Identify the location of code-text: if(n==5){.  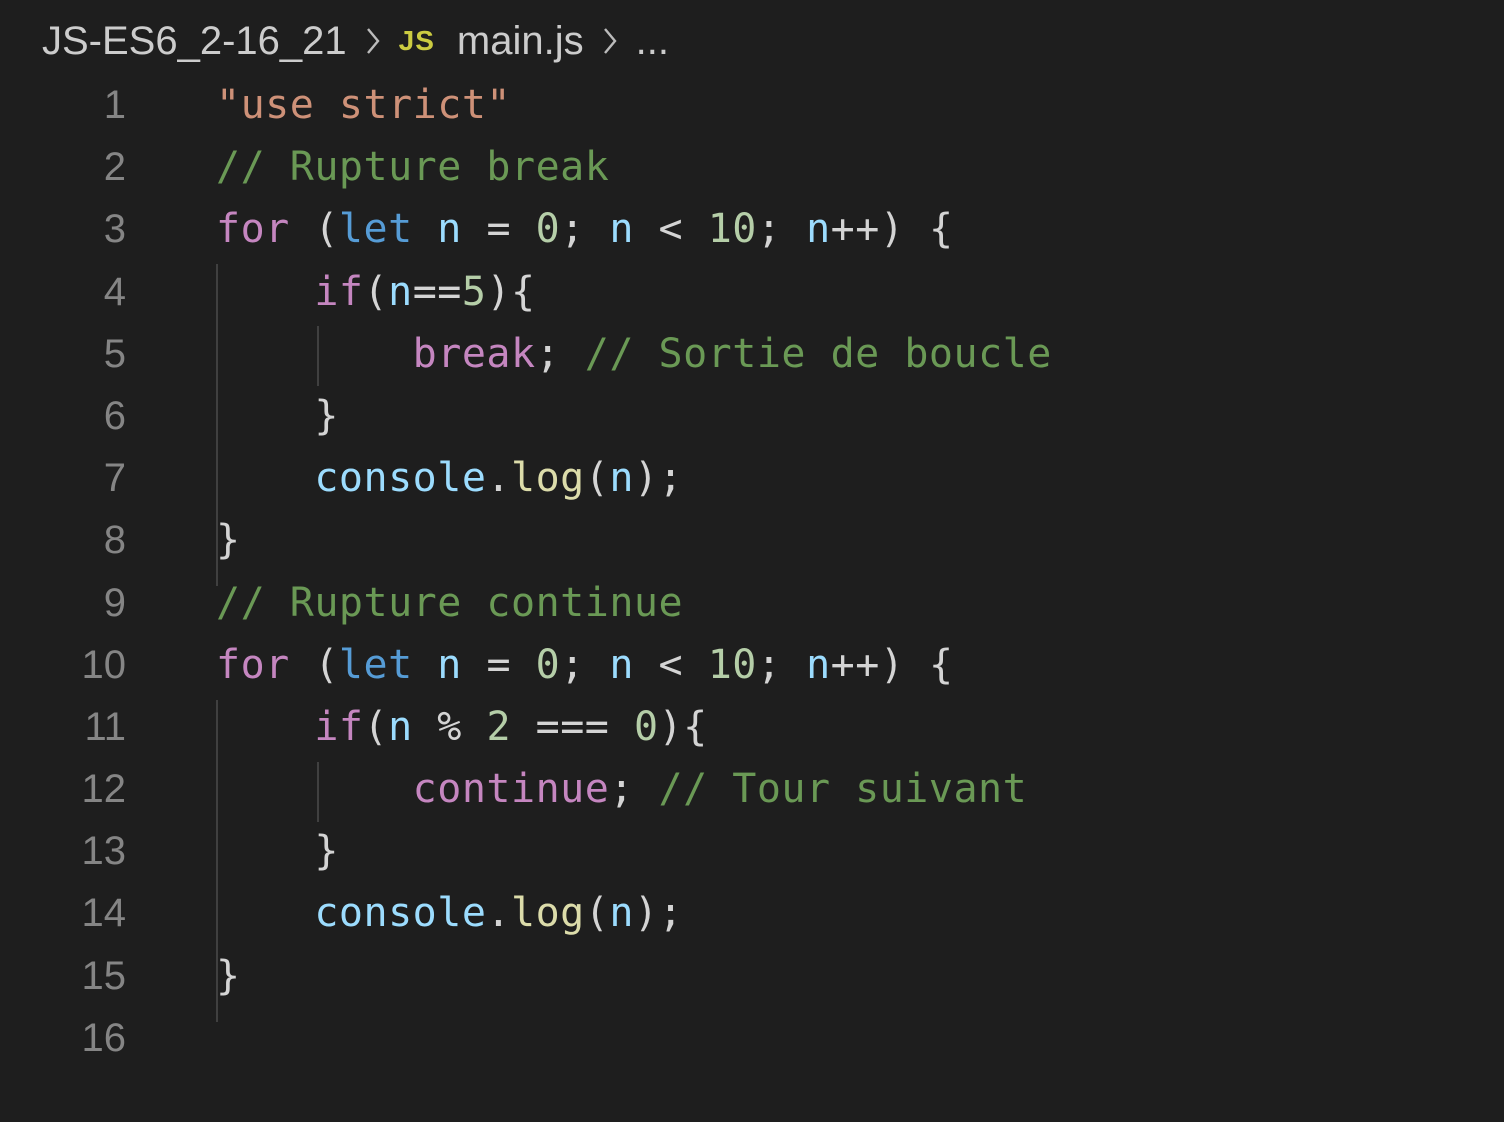
(376, 292).